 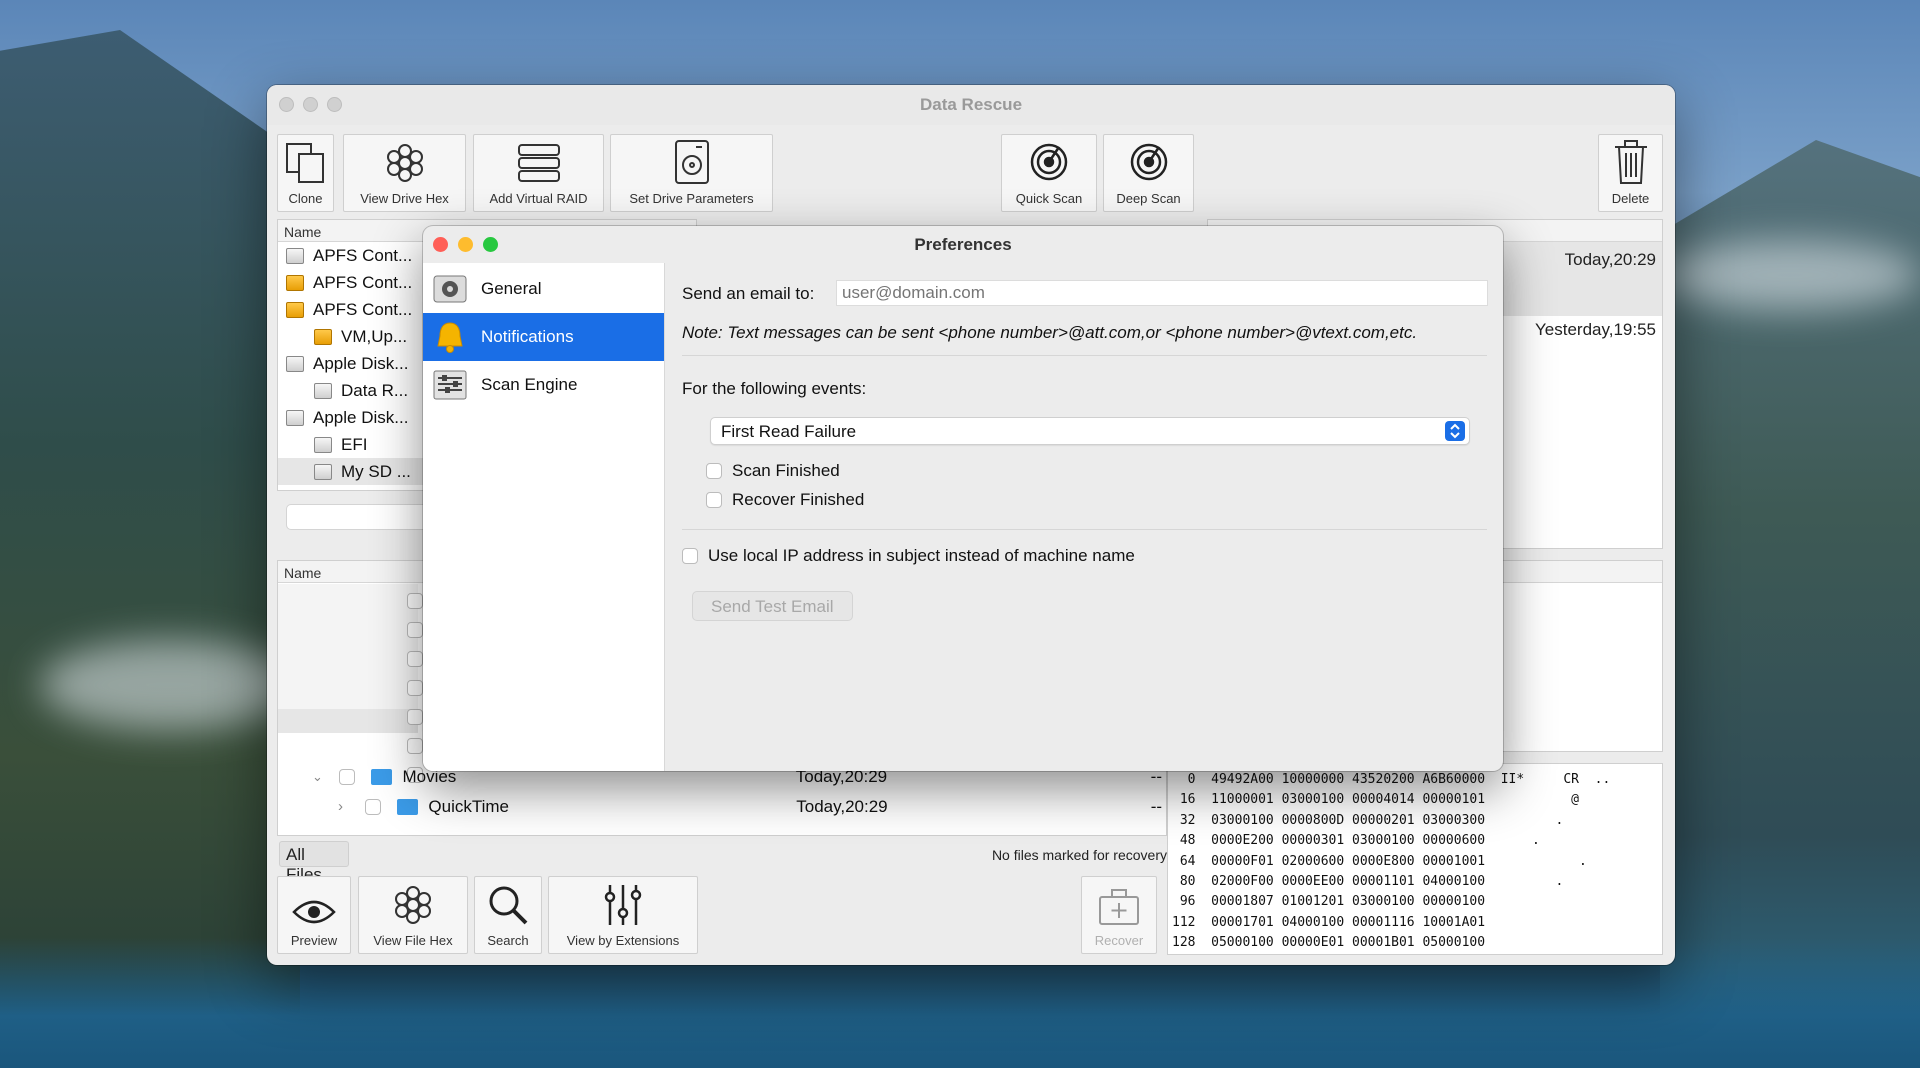 I want to click on chevron-right-icon: ›, so click(x=345, y=806).